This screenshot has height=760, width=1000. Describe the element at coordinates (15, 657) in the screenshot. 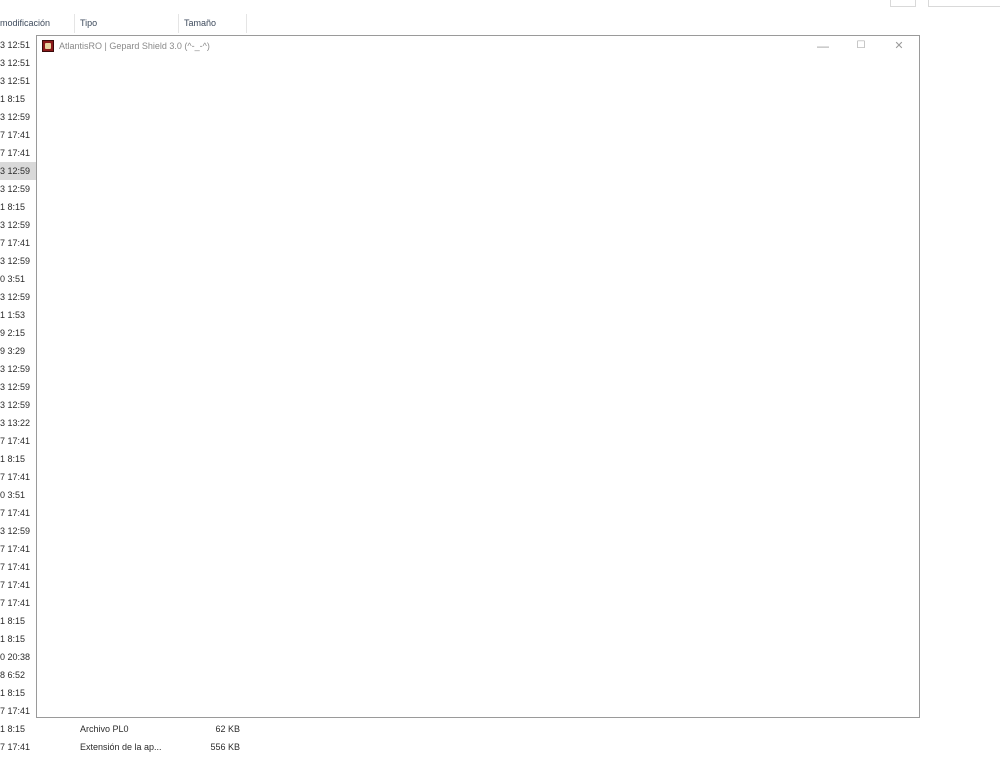

I see `file-date-modified: 0 20:38` at that location.